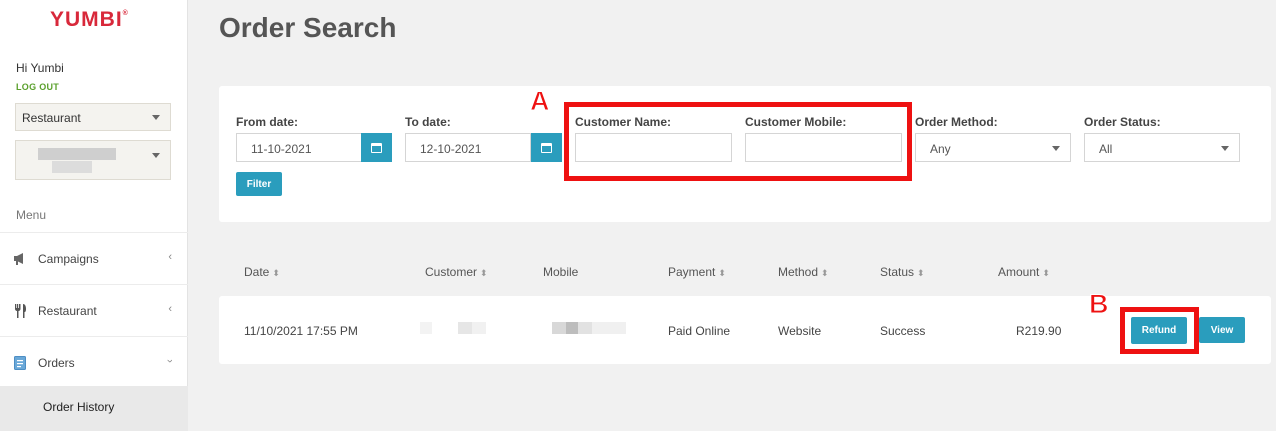 The height and width of the screenshot is (431, 1276). Describe the element at coordinates (308, 27) in the screenshot. I see `page-title: Order Search` at that location.